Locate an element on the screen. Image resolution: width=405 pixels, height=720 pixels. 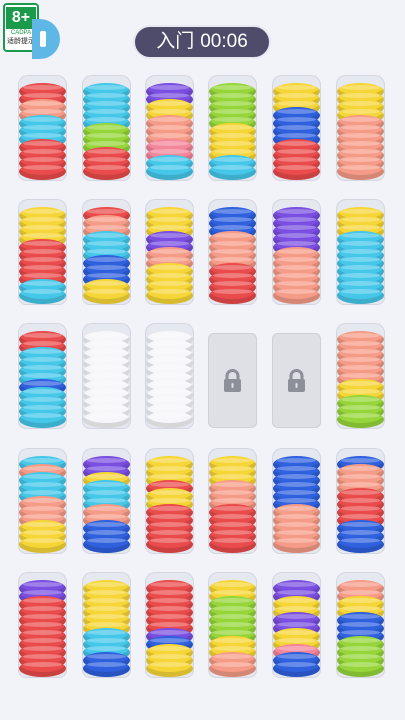
timer: 00:06 is located at coordinates (224, 41).